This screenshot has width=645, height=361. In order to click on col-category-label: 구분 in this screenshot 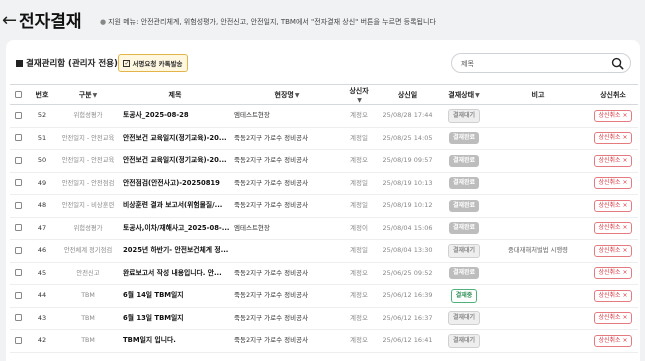, I will do `click(85, 94)`.